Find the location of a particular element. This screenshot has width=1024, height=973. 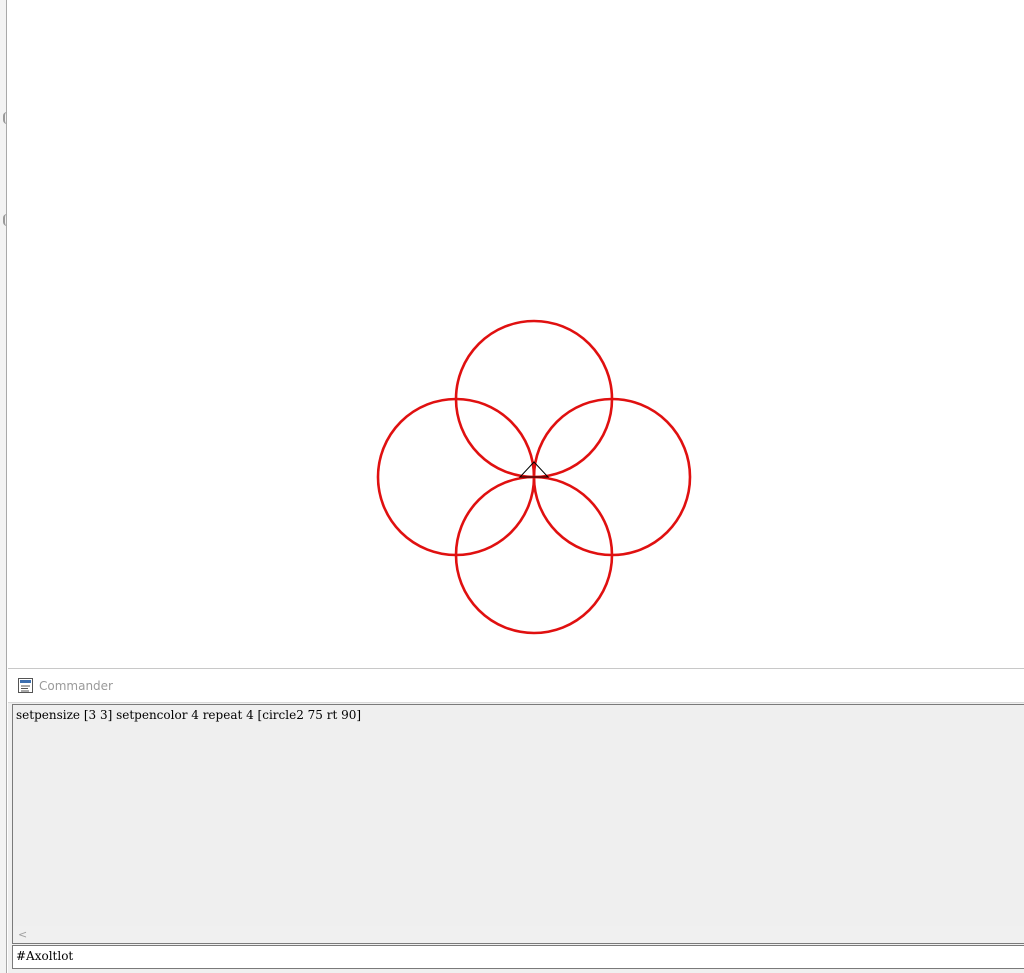

commander-window-icon is located at coordinates (25, 685).